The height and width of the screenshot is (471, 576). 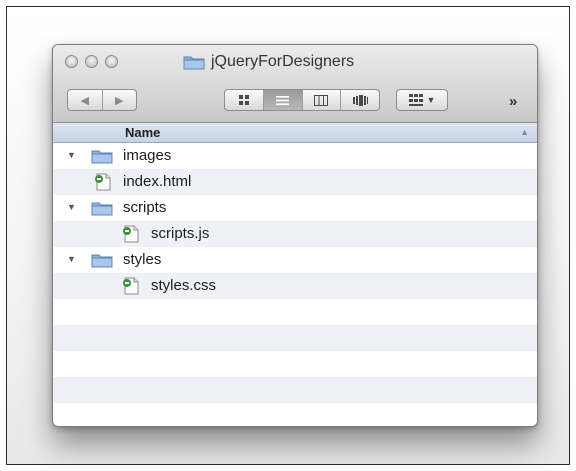 I want to click on icon-view-button, so click(x=244, y=100).